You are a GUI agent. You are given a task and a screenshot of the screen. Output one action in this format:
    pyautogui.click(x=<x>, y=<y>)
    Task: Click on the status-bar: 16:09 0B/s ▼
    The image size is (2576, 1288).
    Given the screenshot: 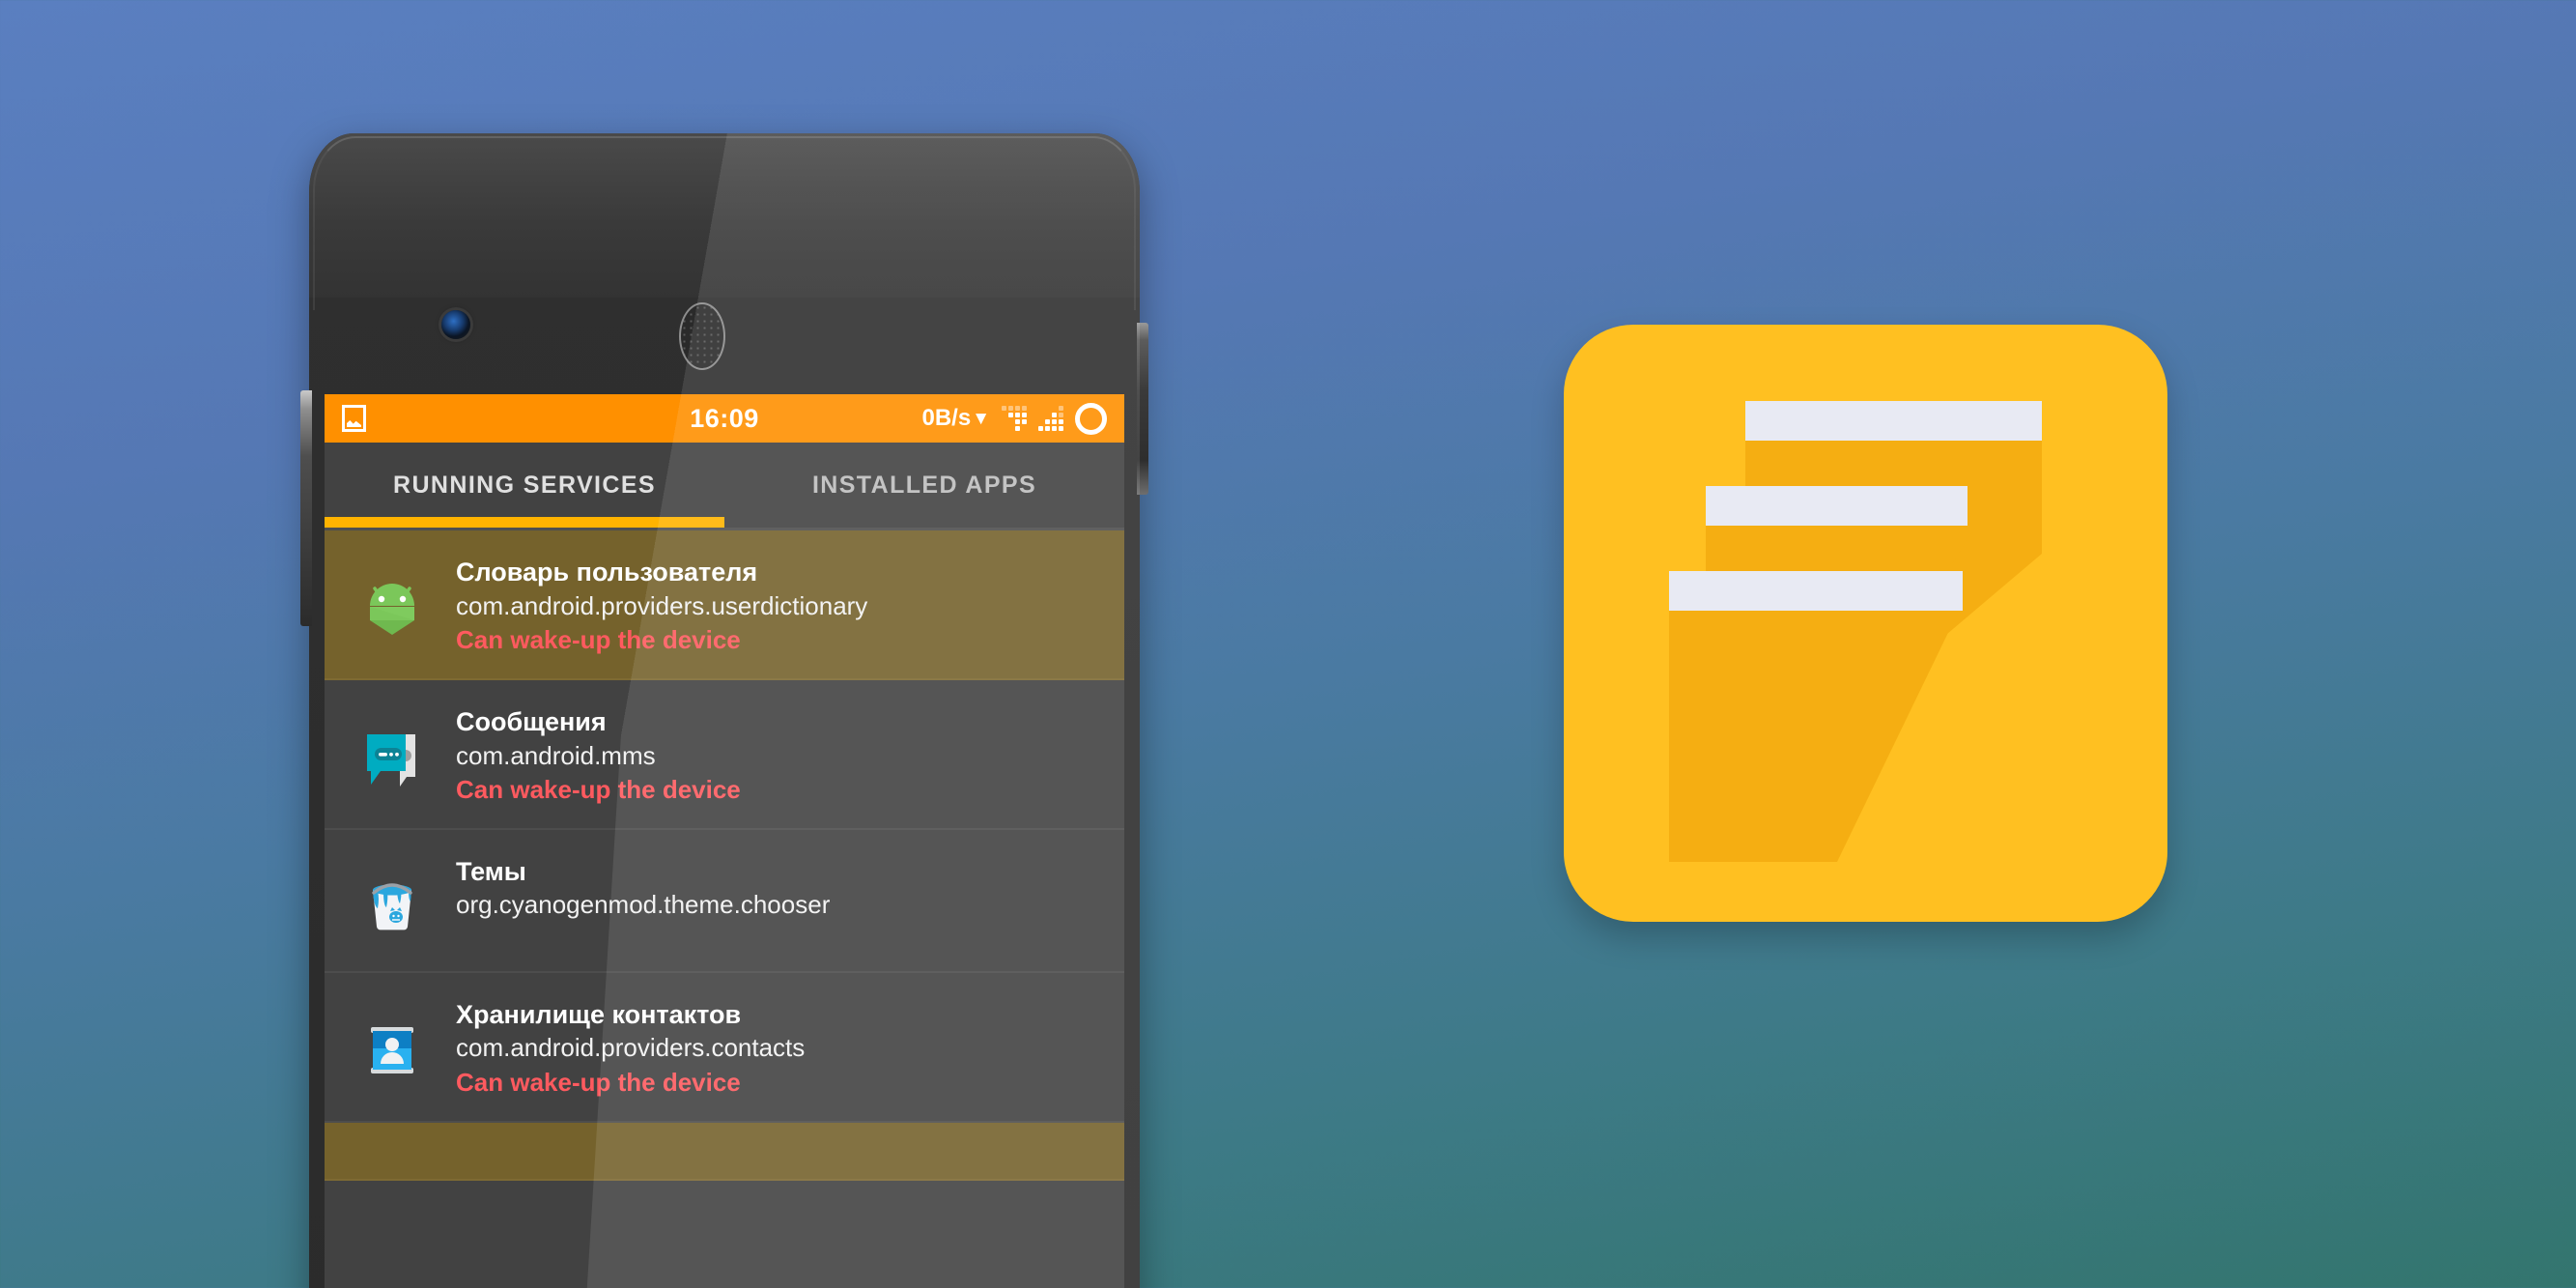 What is the action you would take?
    pyautogui.click(x=724, y=419)
    